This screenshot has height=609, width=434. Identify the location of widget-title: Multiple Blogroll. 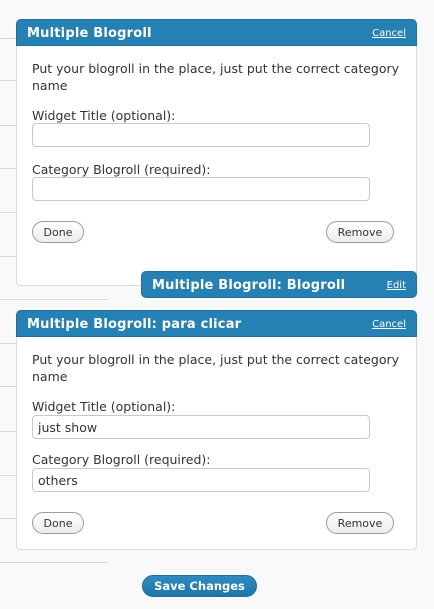
(89, 33).